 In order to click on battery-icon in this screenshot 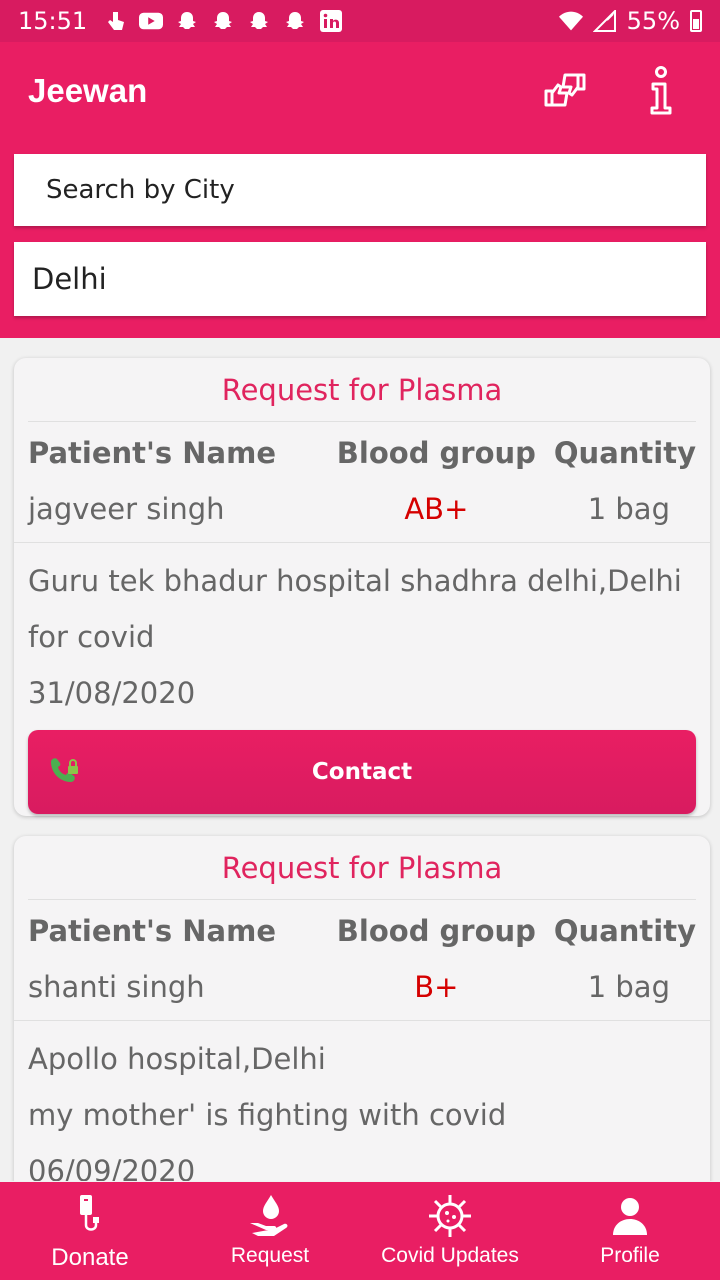, I will do `click(696, 21)`.